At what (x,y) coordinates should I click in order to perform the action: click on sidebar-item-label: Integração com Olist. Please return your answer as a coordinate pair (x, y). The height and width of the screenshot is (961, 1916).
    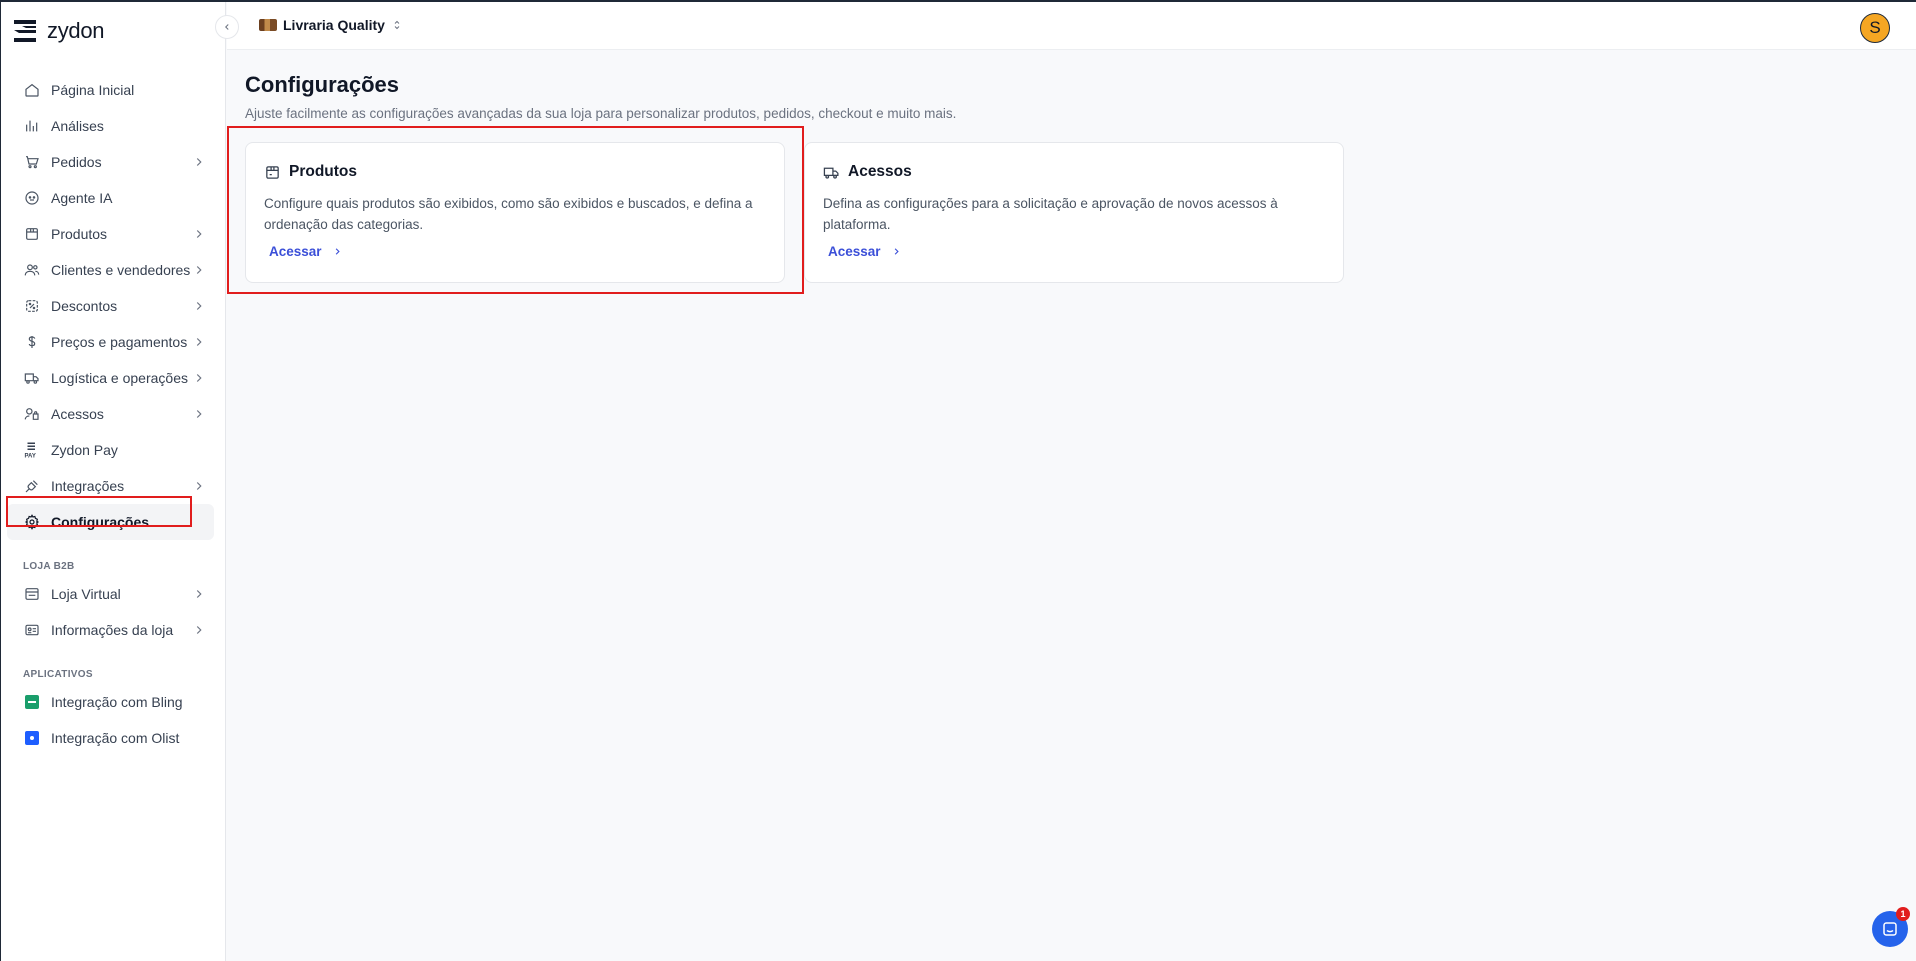
    Looking at the image, I should click on (115, 738).